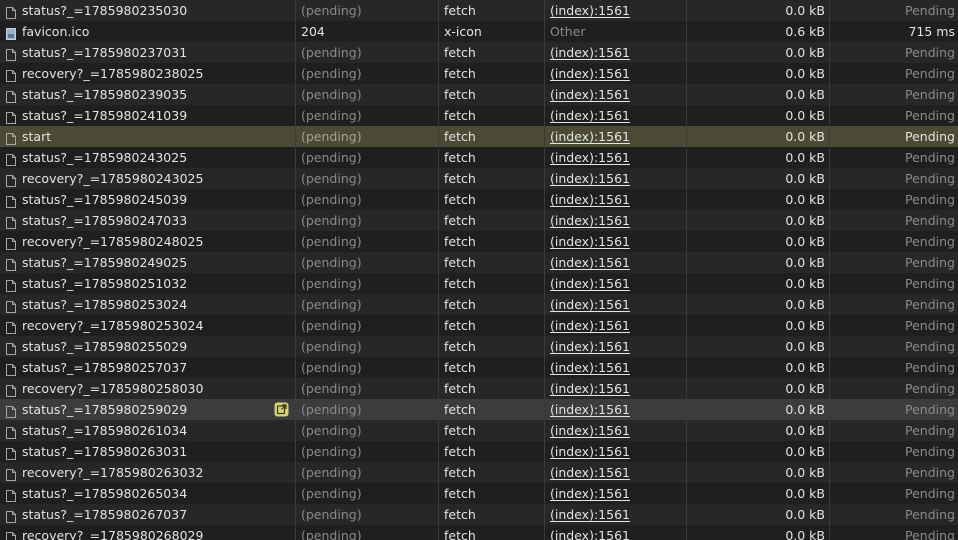  Describe the element at coordinates (147, 346) in the screenshot. I see `request-name: status?_=1785980255029` at that location.